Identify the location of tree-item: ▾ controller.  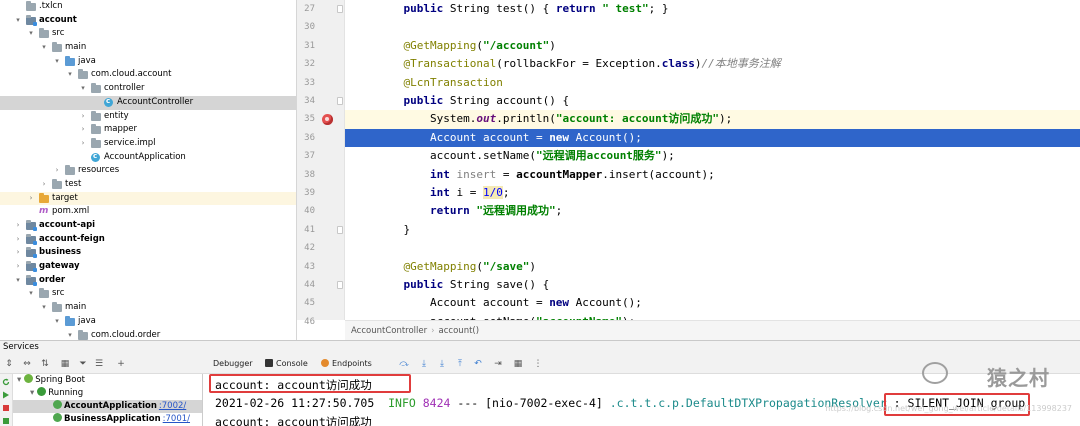
(148, 89).